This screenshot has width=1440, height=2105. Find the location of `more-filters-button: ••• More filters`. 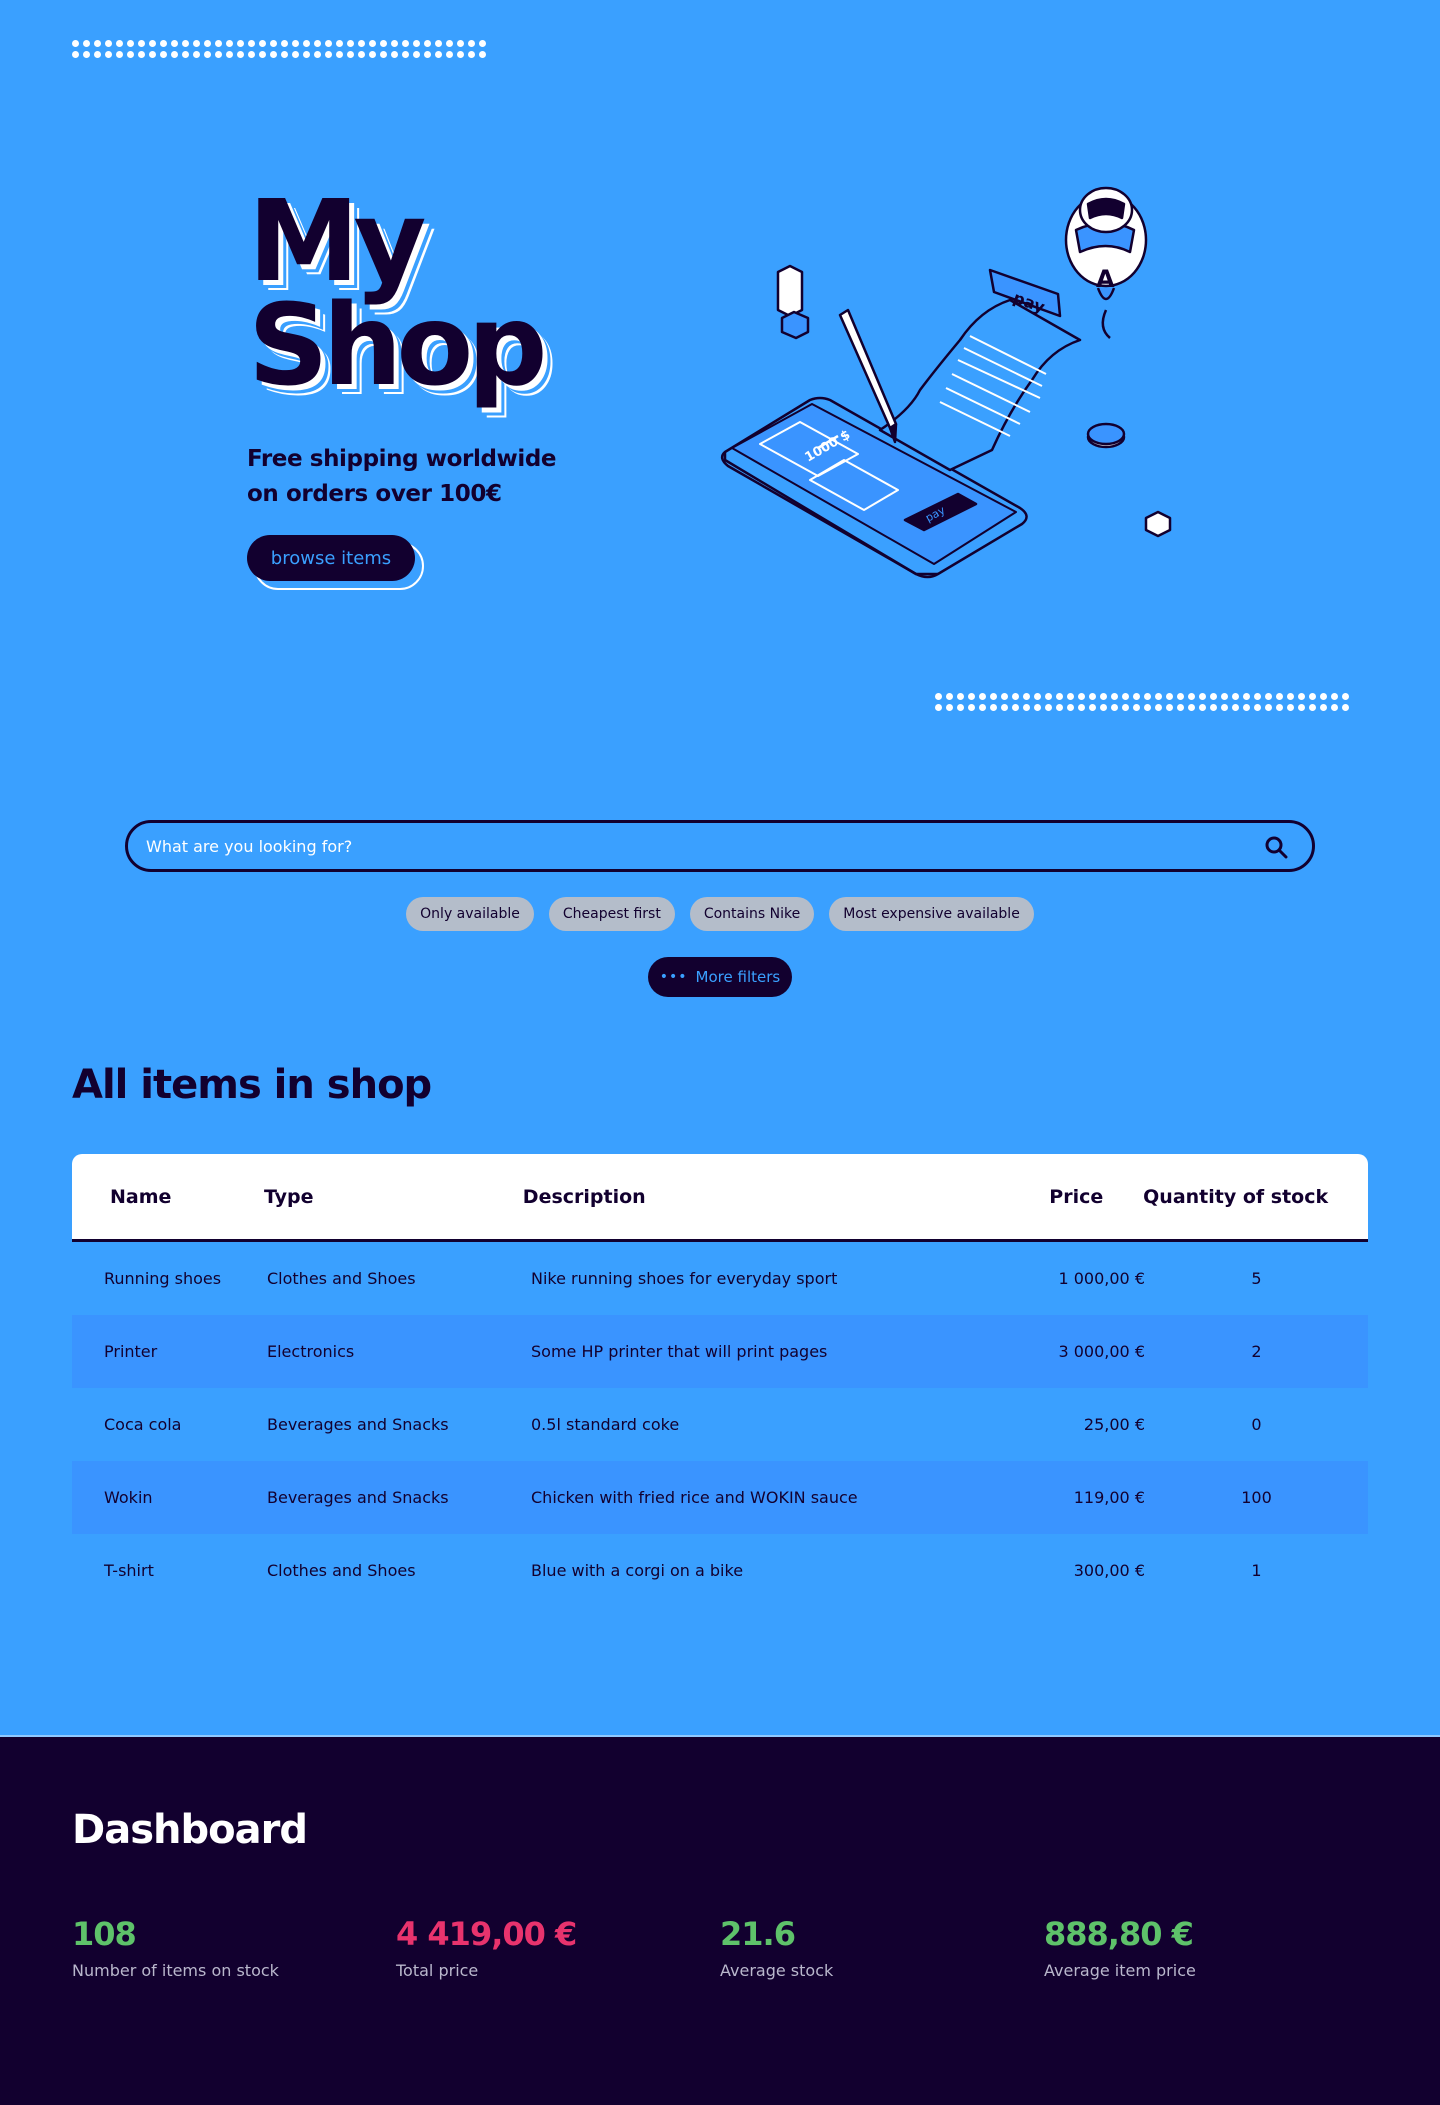

more-filters-button: ••• More filters is located at coordinates (720, 977).